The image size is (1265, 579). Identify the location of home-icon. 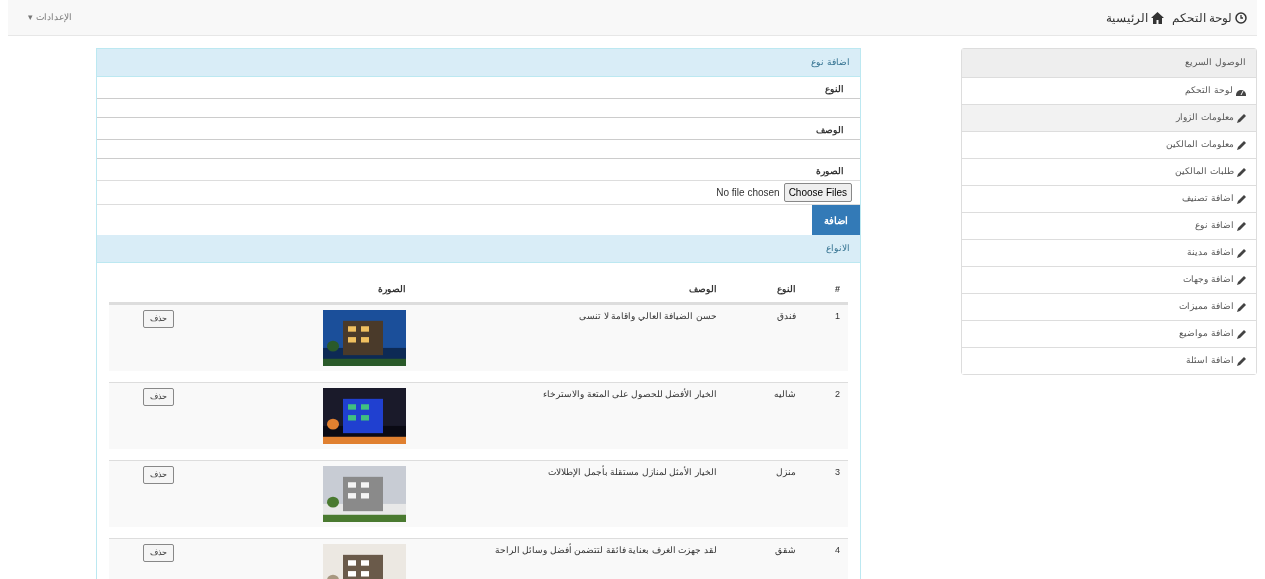
(1157, 17).